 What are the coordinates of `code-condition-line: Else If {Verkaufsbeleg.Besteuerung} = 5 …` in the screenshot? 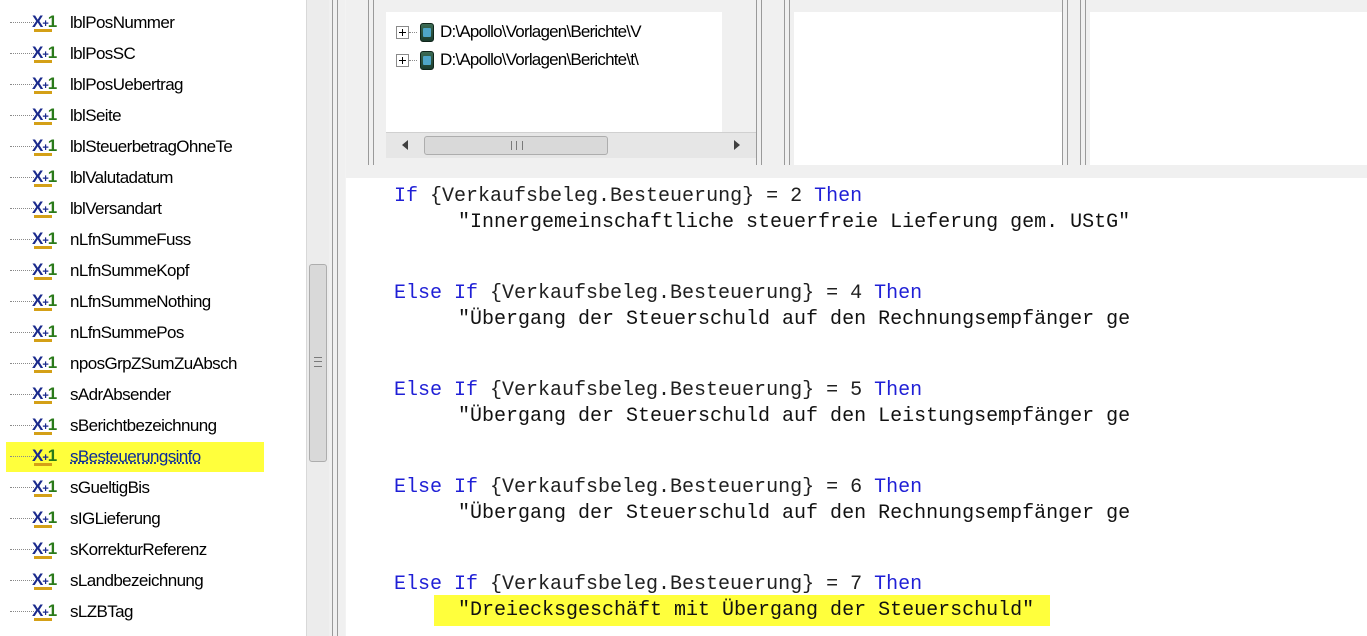 It's located at (658, 391).